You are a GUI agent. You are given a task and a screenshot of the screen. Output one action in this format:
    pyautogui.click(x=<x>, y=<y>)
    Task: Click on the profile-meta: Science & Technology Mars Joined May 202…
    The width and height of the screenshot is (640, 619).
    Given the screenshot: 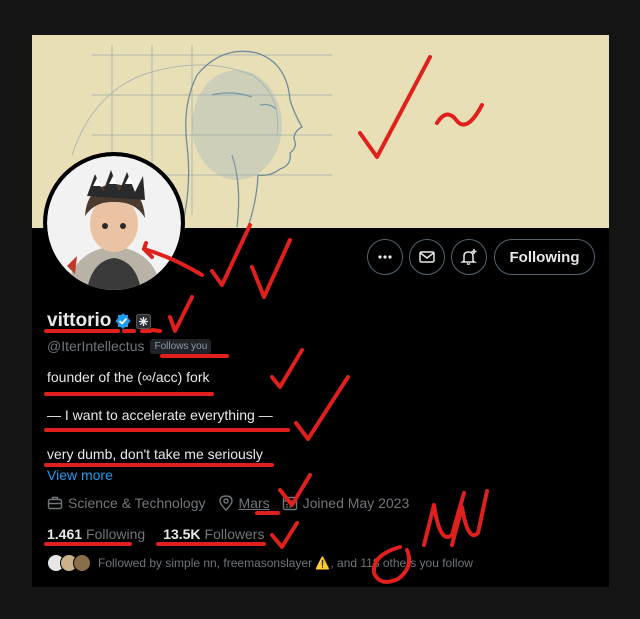 What is the action you would take?
    pyautogui.click(x=234, y=503)
    